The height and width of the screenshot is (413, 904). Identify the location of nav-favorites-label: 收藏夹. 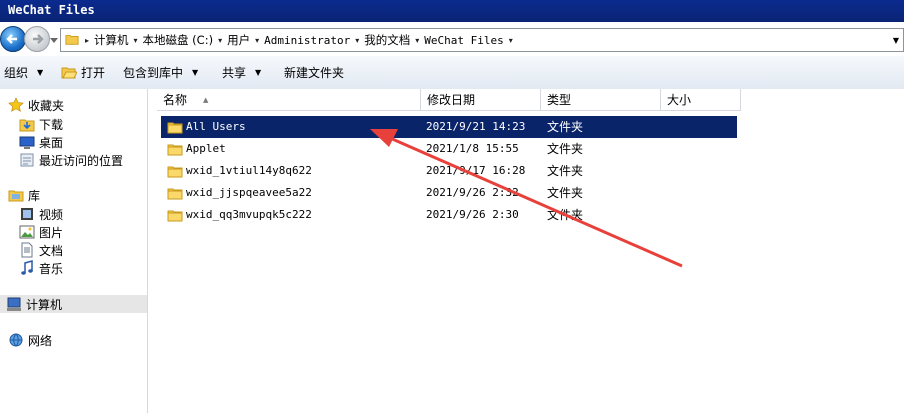
(46, 105).